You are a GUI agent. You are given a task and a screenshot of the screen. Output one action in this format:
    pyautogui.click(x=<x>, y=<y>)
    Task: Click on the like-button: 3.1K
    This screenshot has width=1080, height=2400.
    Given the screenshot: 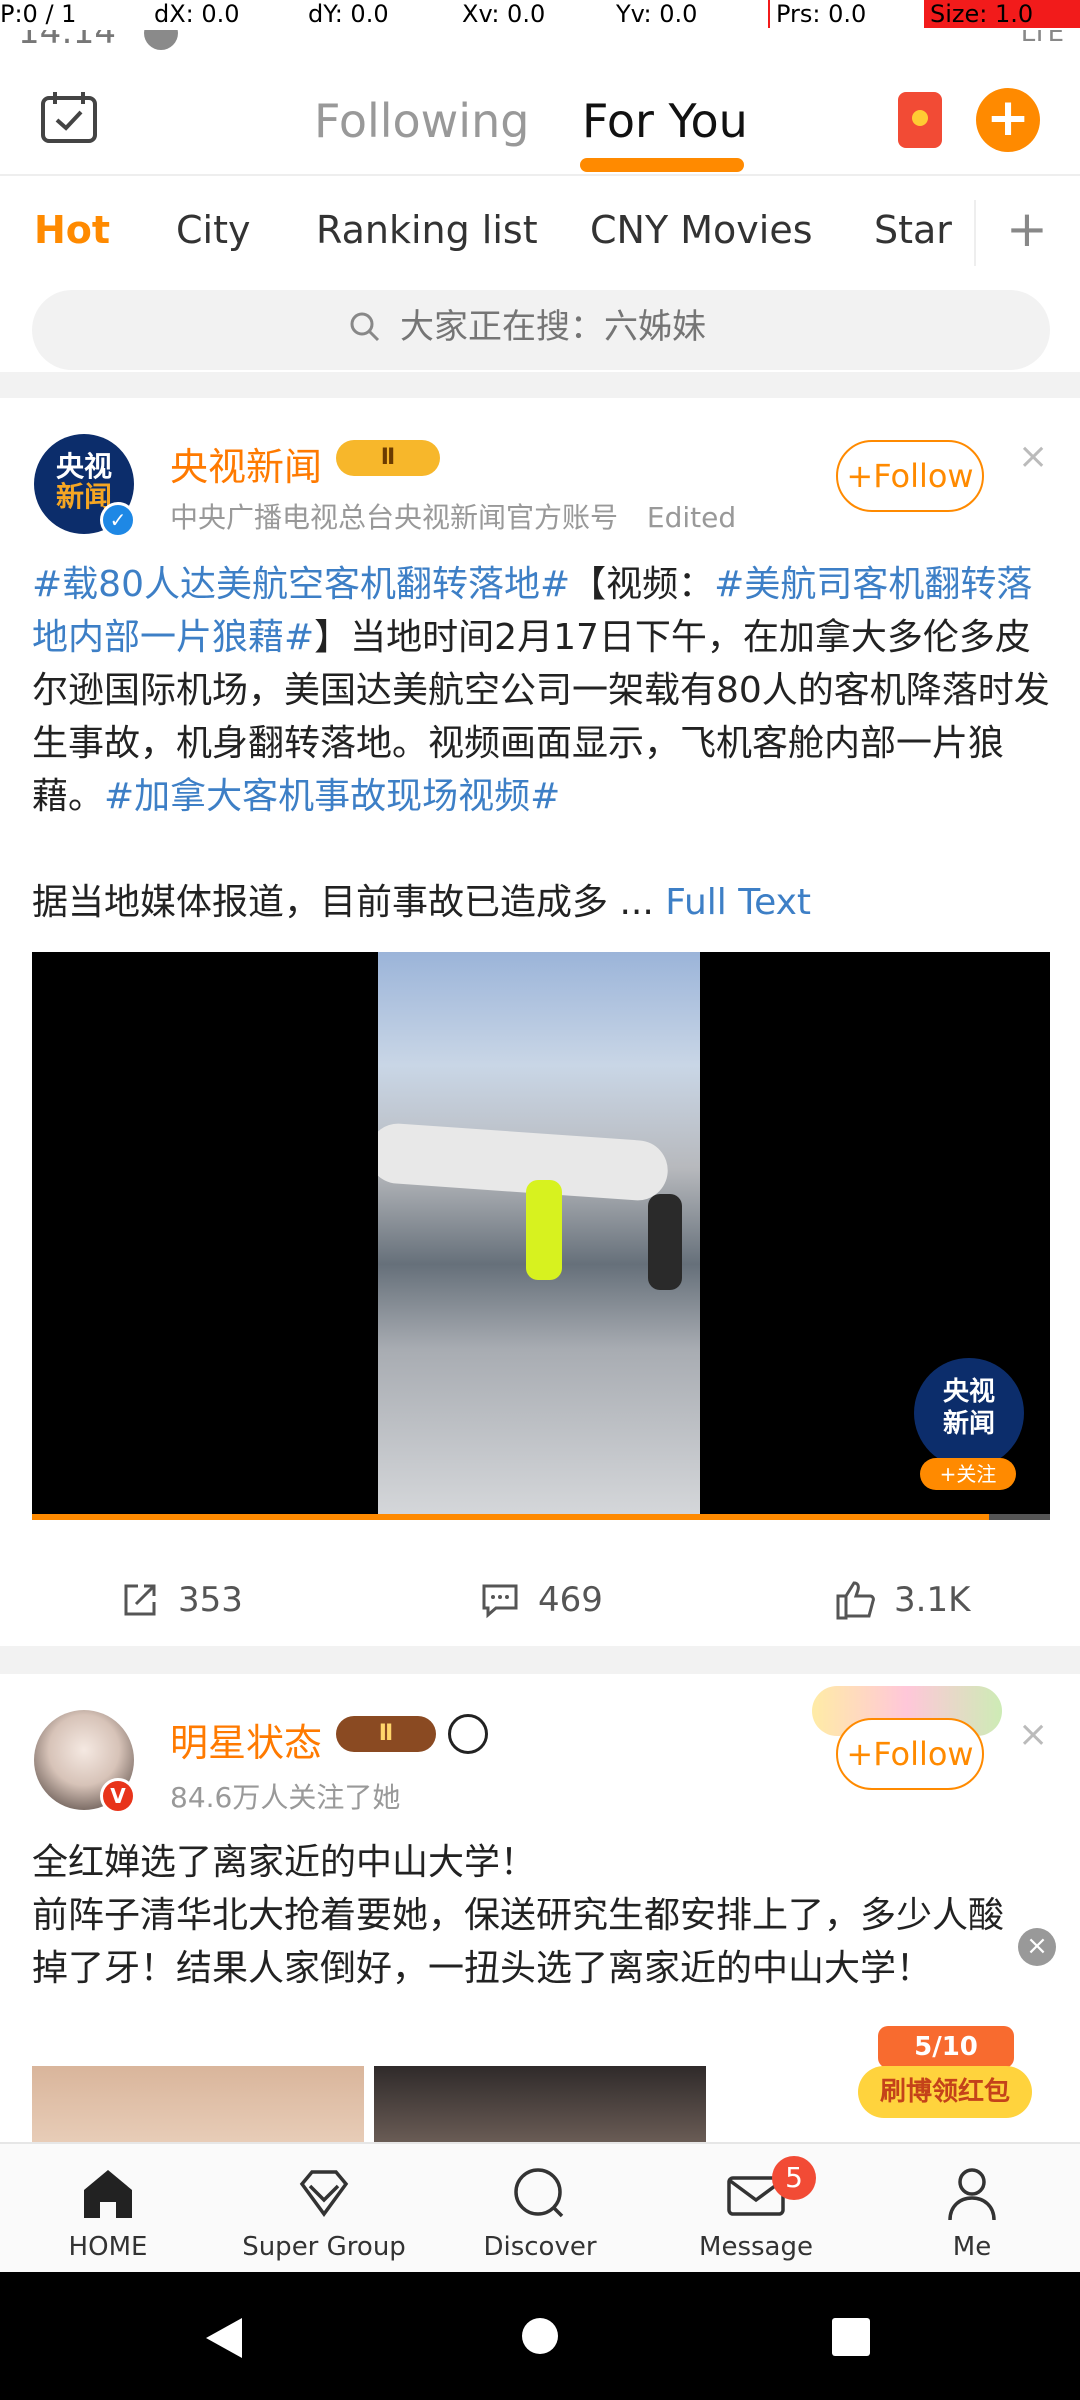 What is the action you would take?
    pyautogui.click(x=902, y=1600)
    